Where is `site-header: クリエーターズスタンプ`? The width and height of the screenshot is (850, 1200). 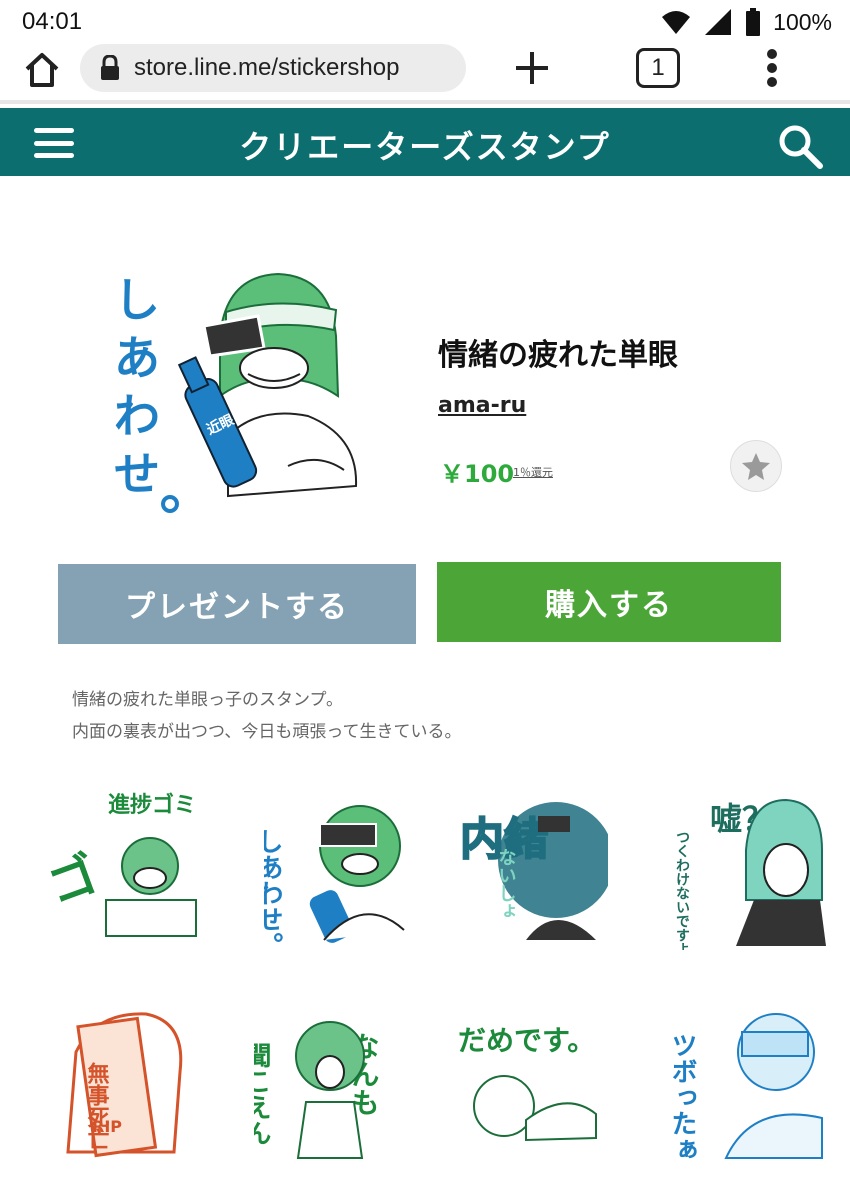 site-header: クリエーターズスタンプ is located at coordinates (425, 142).